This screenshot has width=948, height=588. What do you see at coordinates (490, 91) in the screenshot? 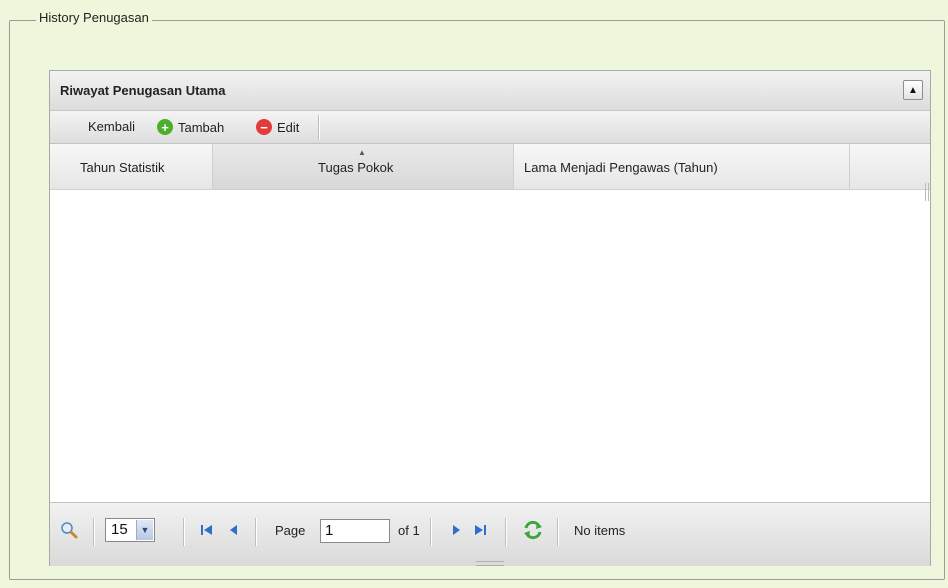
I see `panel-header: Riwayat Penugasan Utama ▲` at bounding box center [490, 91].